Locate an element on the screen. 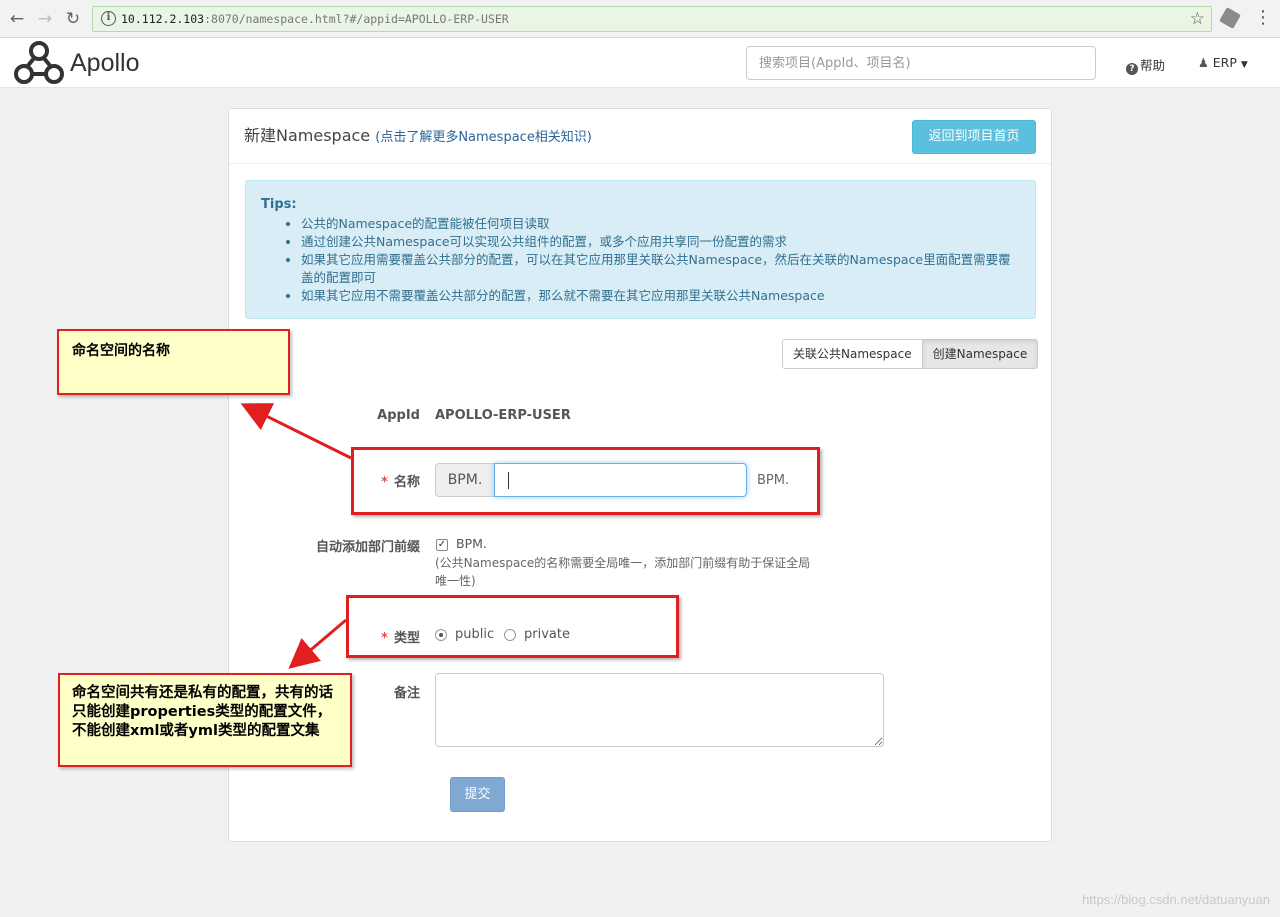 This screenshot has height=917, width=1280. caret-down-icon: ▼ is located at coordinates (1244, 65).